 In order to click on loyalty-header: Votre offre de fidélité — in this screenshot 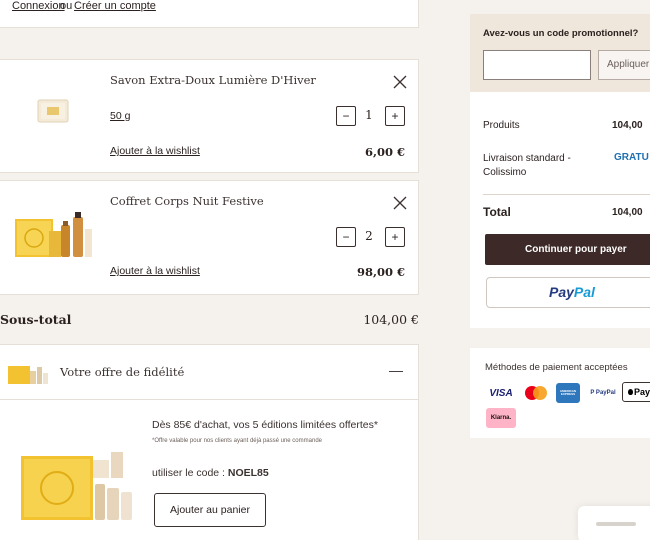, I will do `click(209, 372)`.